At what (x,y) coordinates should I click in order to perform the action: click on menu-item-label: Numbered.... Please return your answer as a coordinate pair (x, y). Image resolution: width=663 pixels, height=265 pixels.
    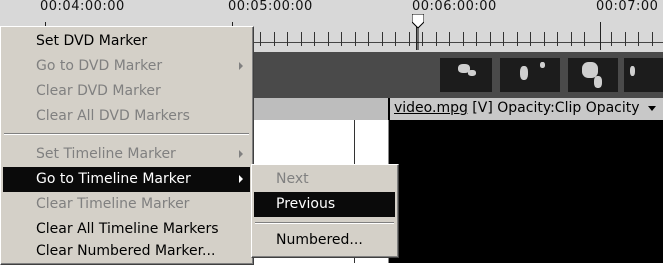
    Looking at the image, I should click on (319, 240).